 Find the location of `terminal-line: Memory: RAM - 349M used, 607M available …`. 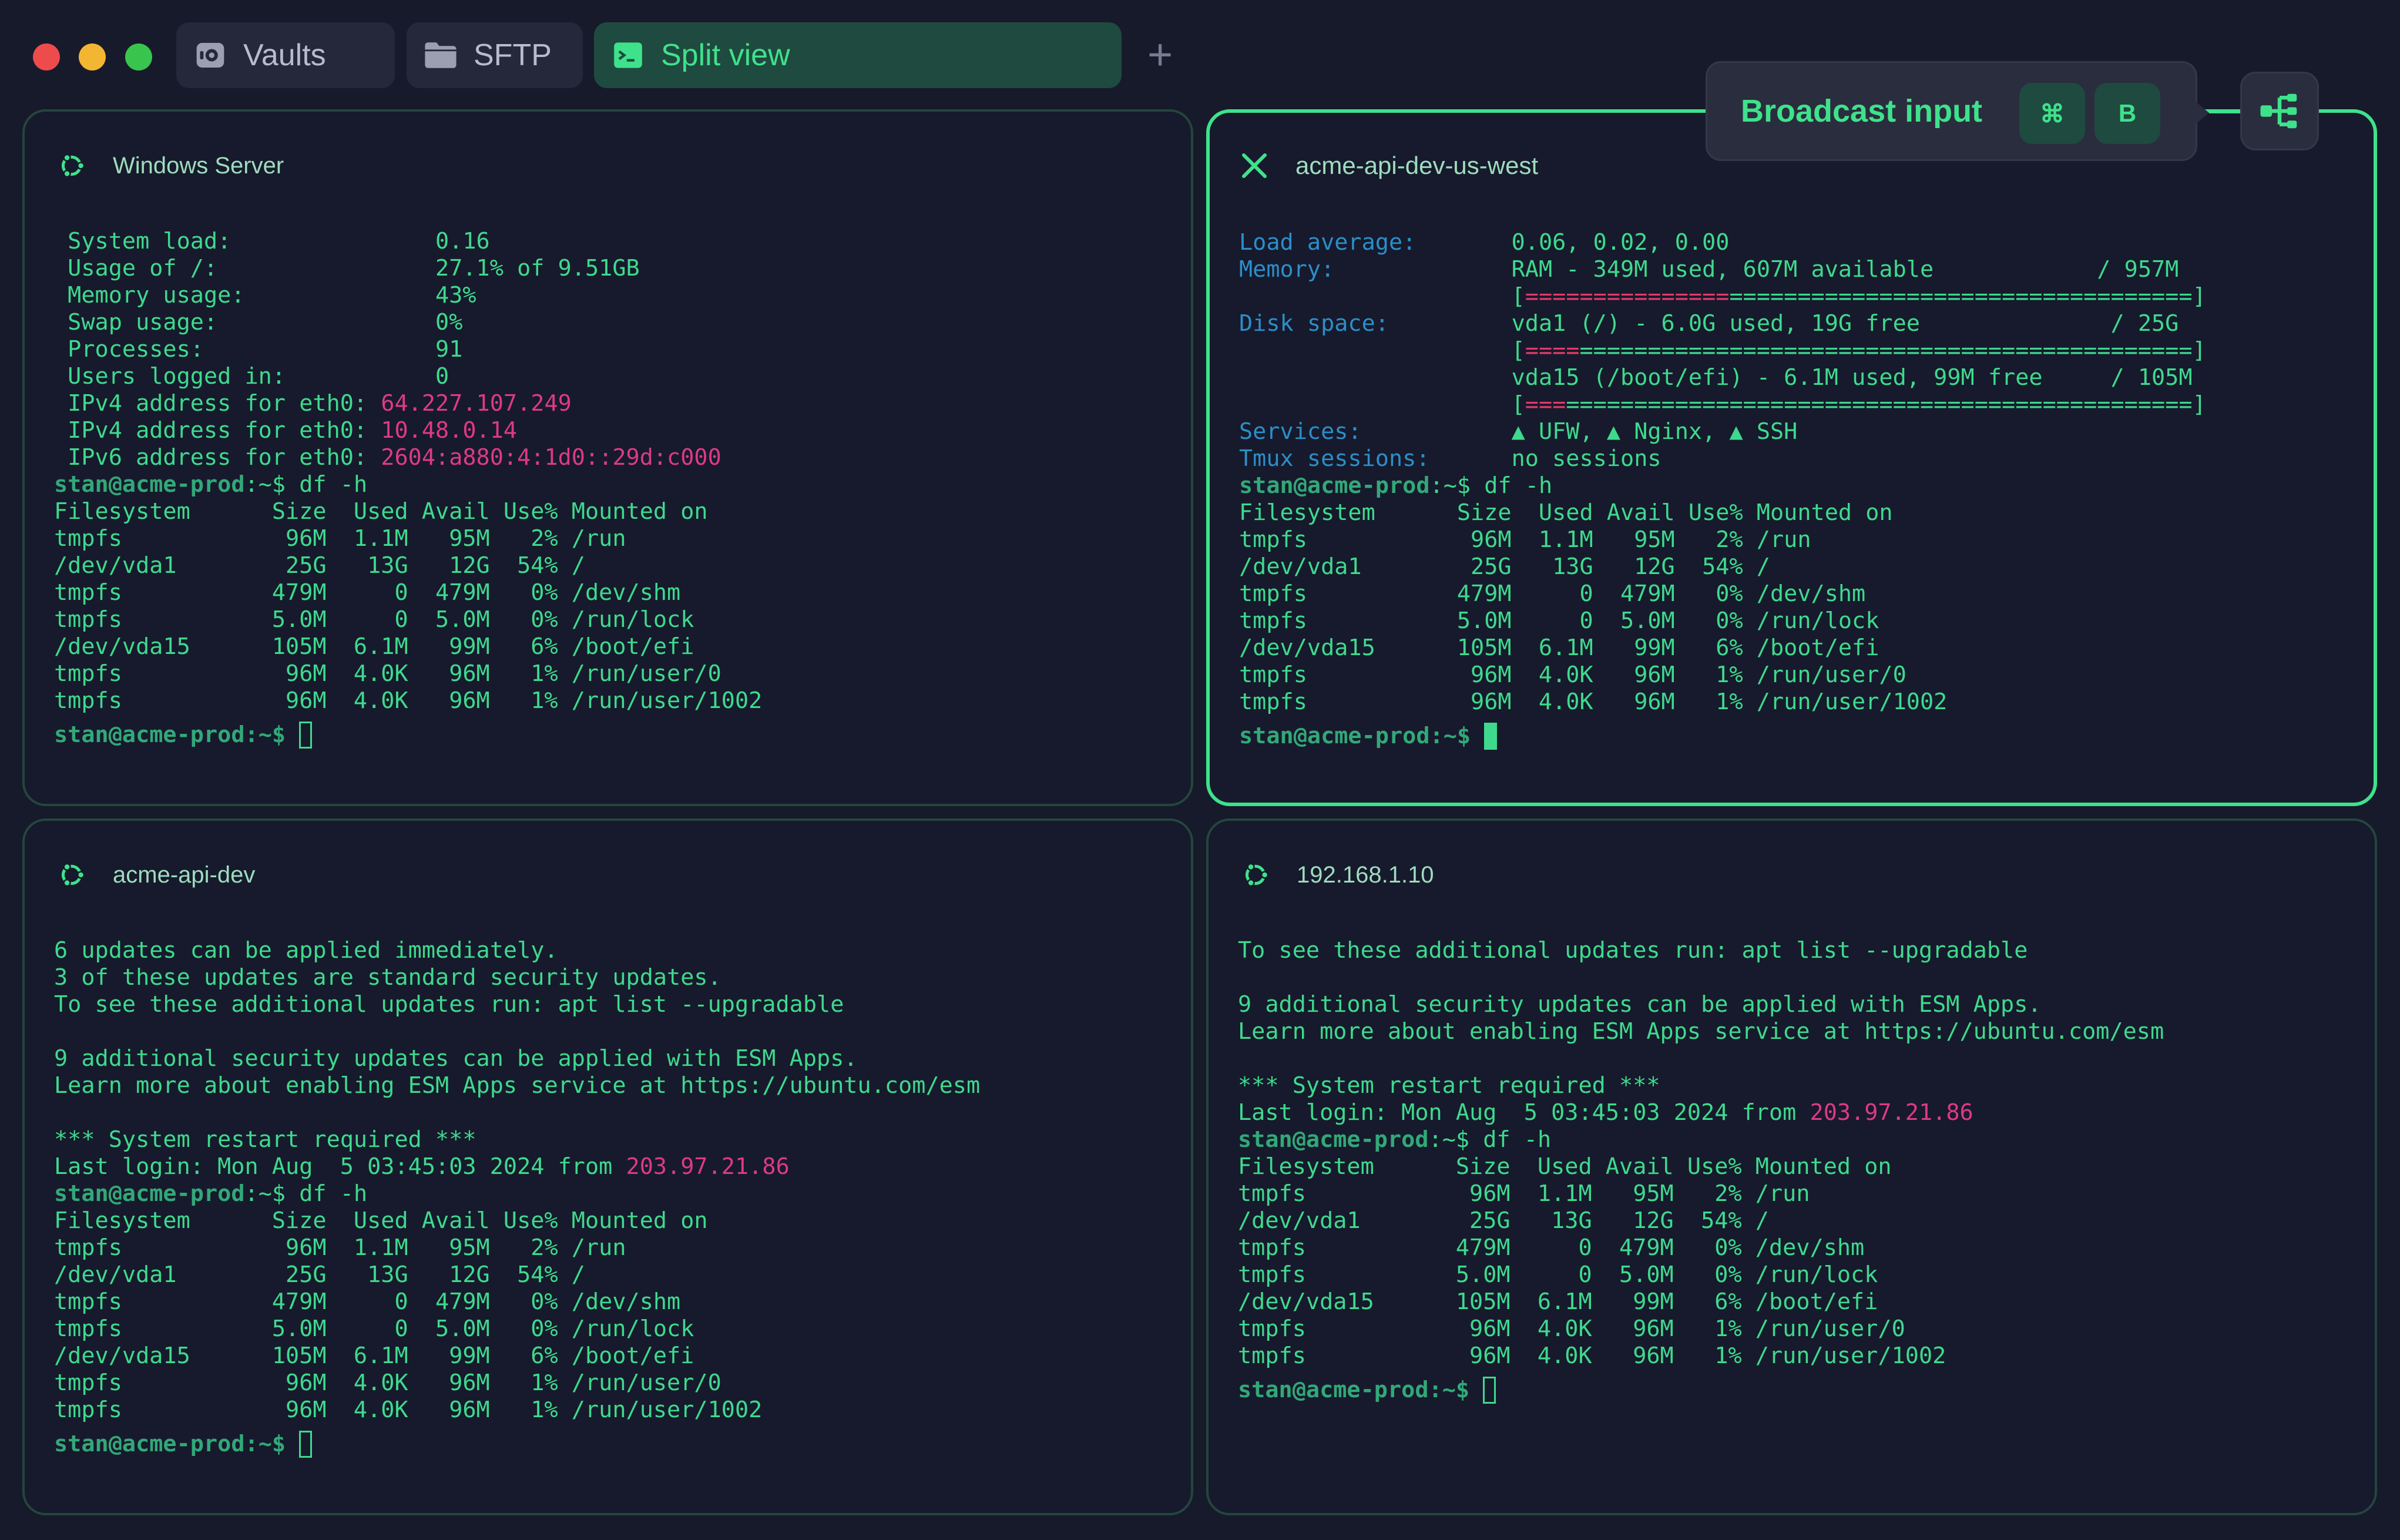

terminal-line: Memory: RAM - 349M used, 607M available … is located at coordinates (1723, 269).